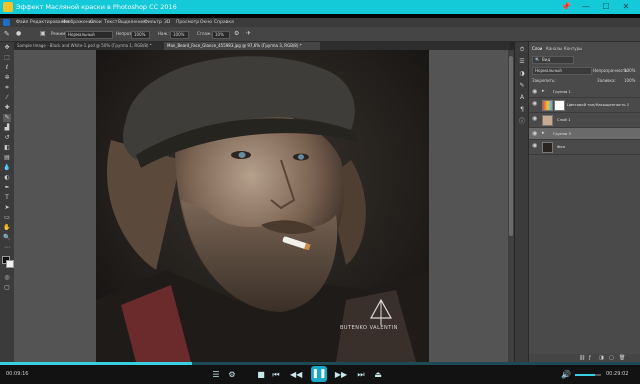 The height and width of the screenshot is (384, 640). What do you see at coordinates (566, 374) in the screenshot?
I see `volume-icon: 🔊` at bounding box center [566, 374].